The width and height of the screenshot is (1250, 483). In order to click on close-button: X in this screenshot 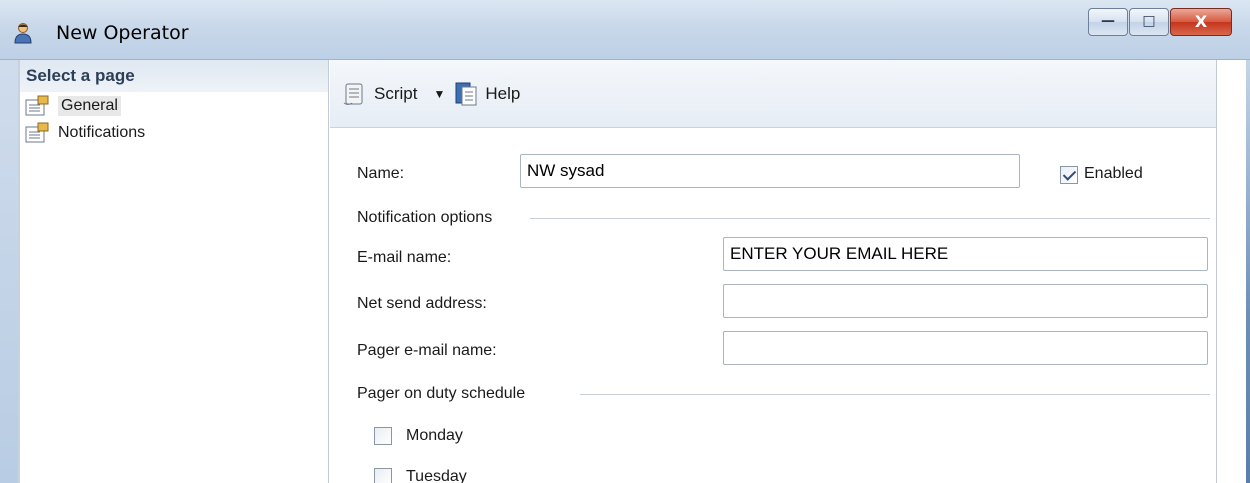, I will do `click(1201, 22)`.